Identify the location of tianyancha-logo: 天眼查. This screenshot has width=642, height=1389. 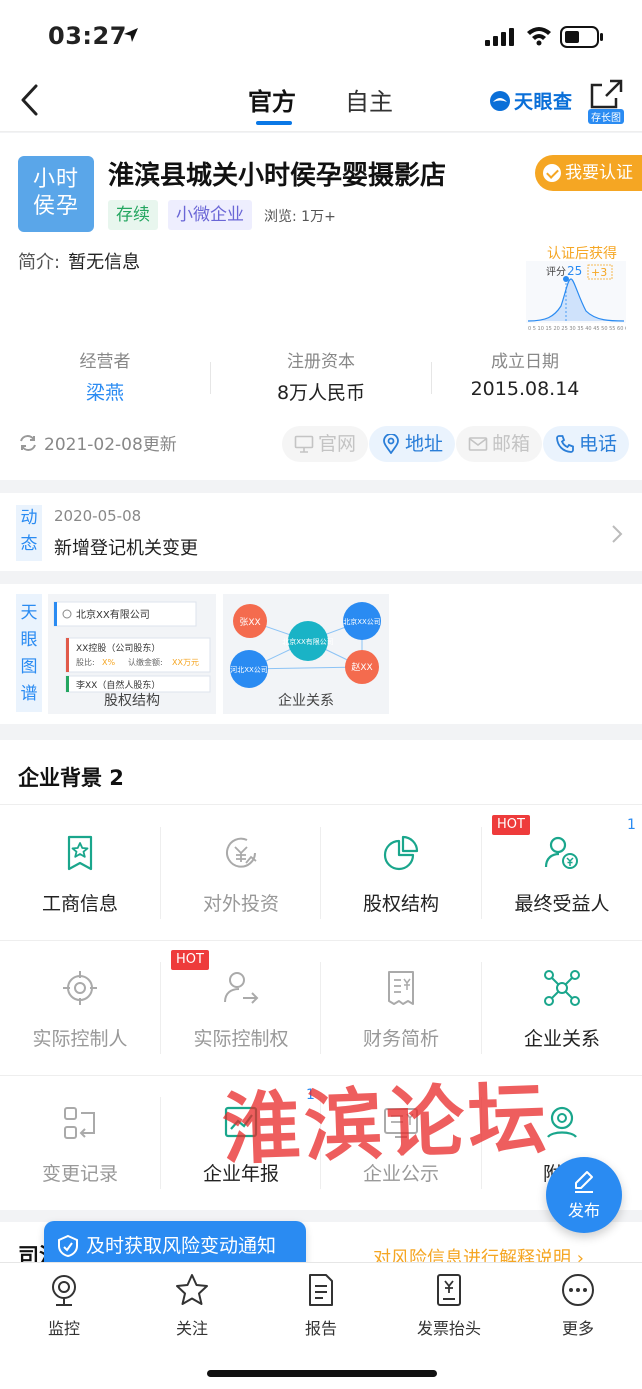
(531, 100).